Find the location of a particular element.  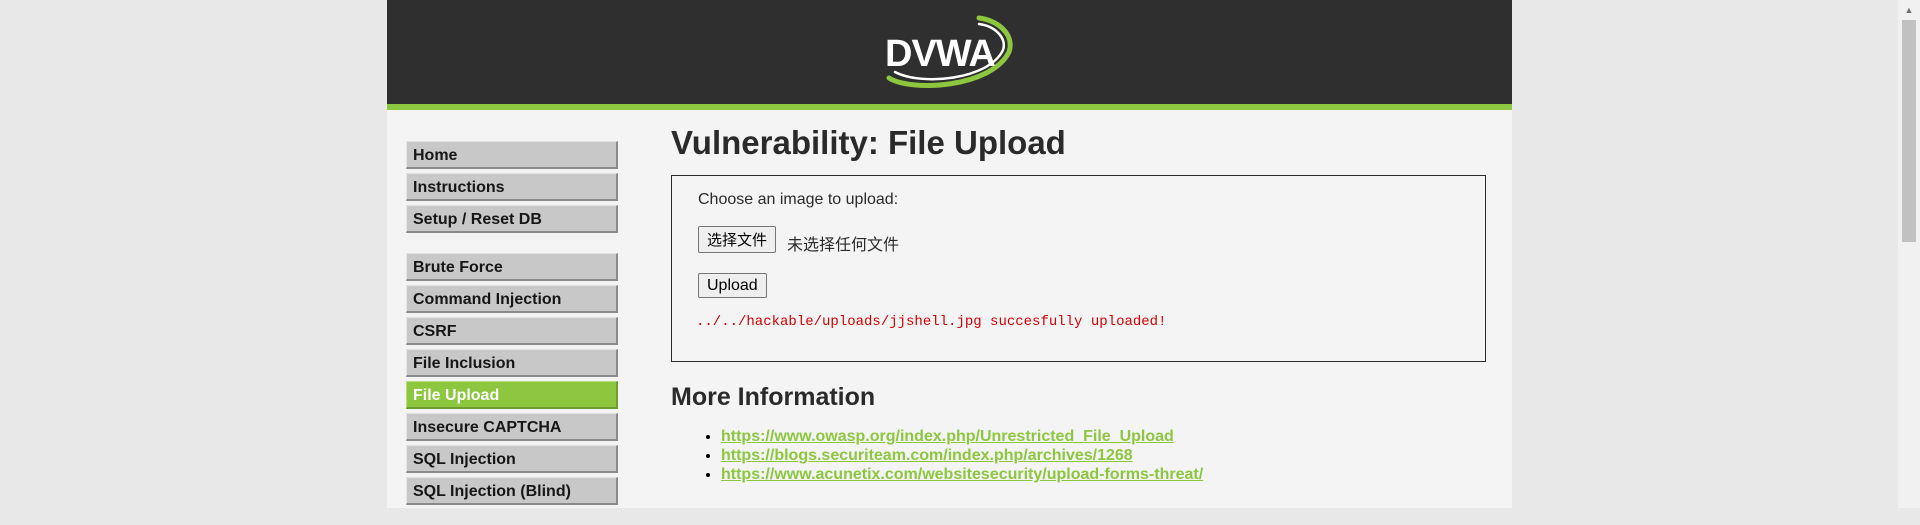

menu-item-instructions: Instructions is located at coordinates (512, 187).